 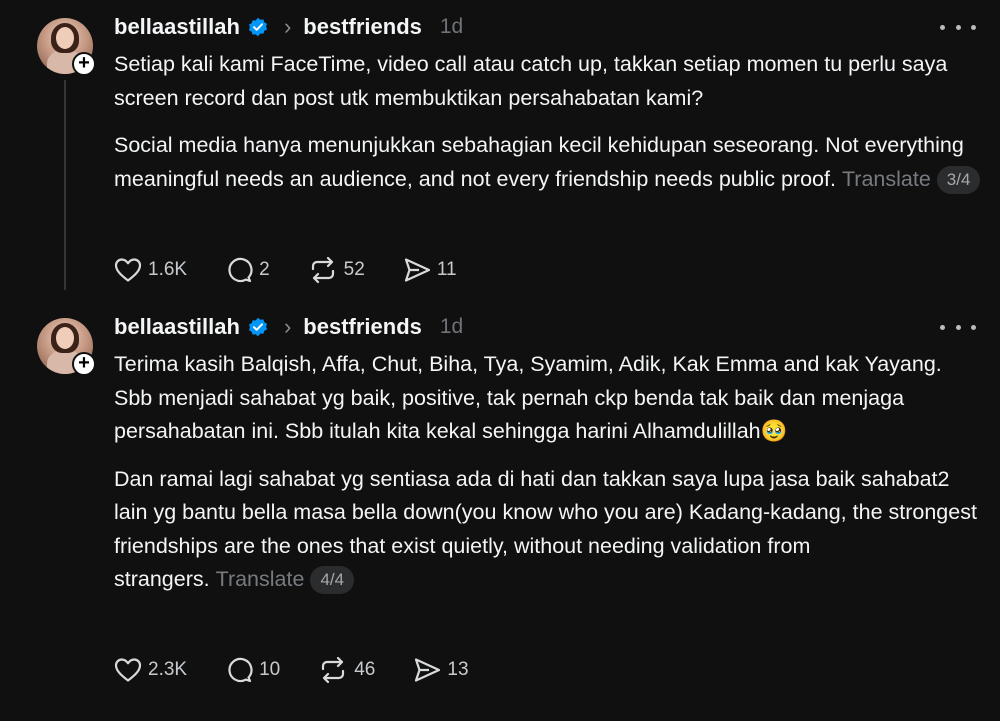 I want to click on reply-button: 2, so click(x=247, y=270).